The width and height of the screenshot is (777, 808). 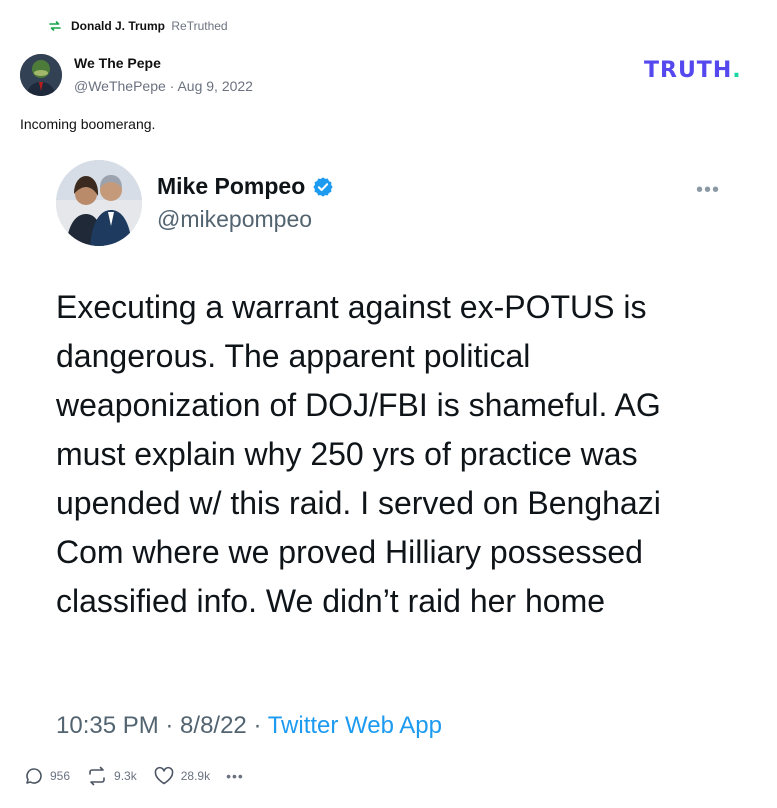 I want to click on truth-logo: TRUTH., so click(x=693, y=70).